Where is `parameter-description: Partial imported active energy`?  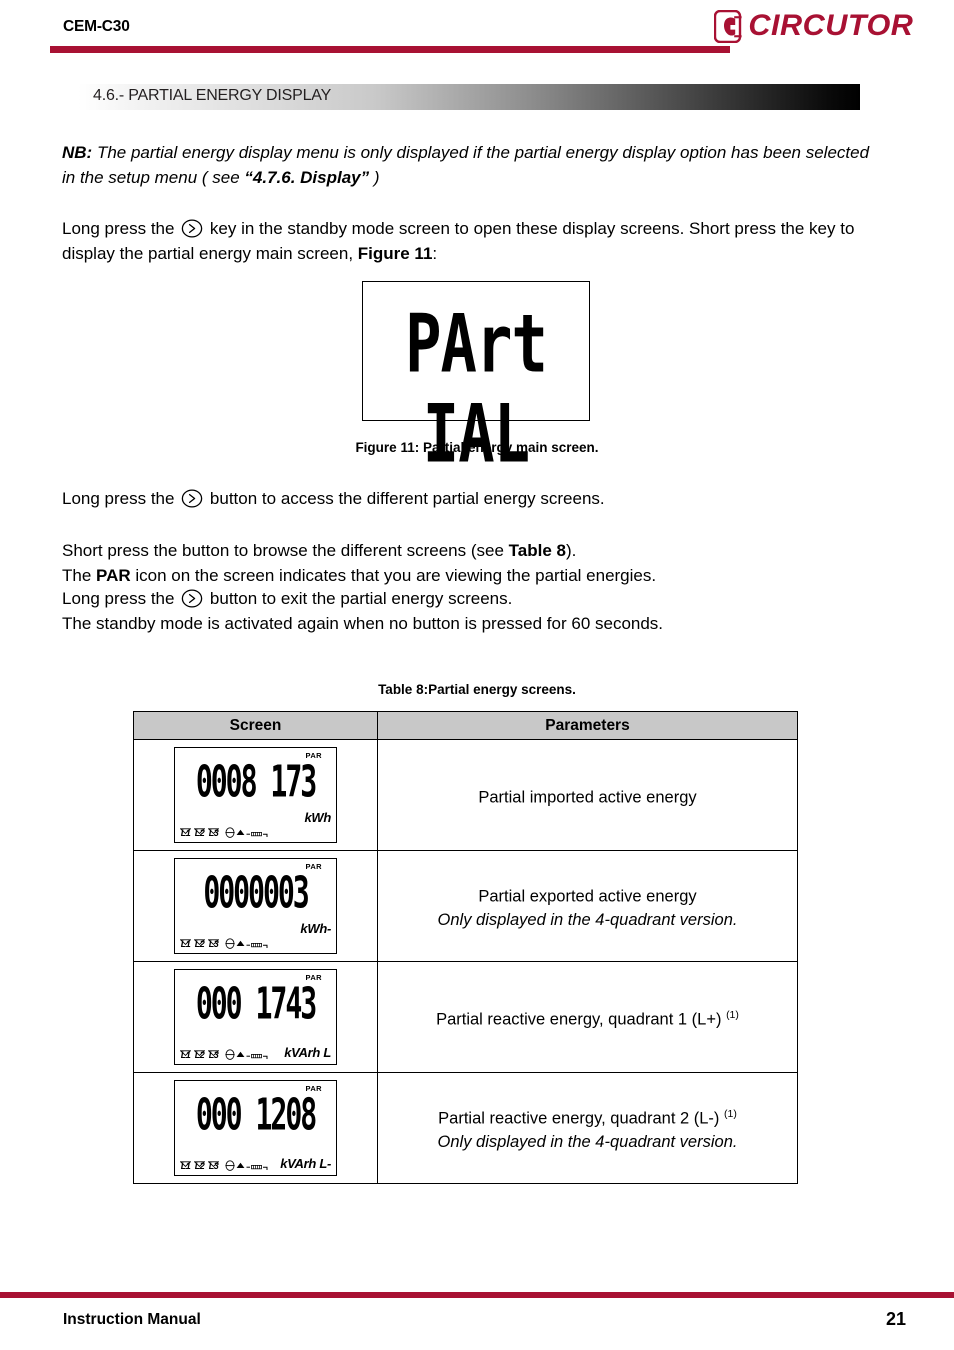 parameter-description: Partial imported active energy is located at coordinates (587, 795).